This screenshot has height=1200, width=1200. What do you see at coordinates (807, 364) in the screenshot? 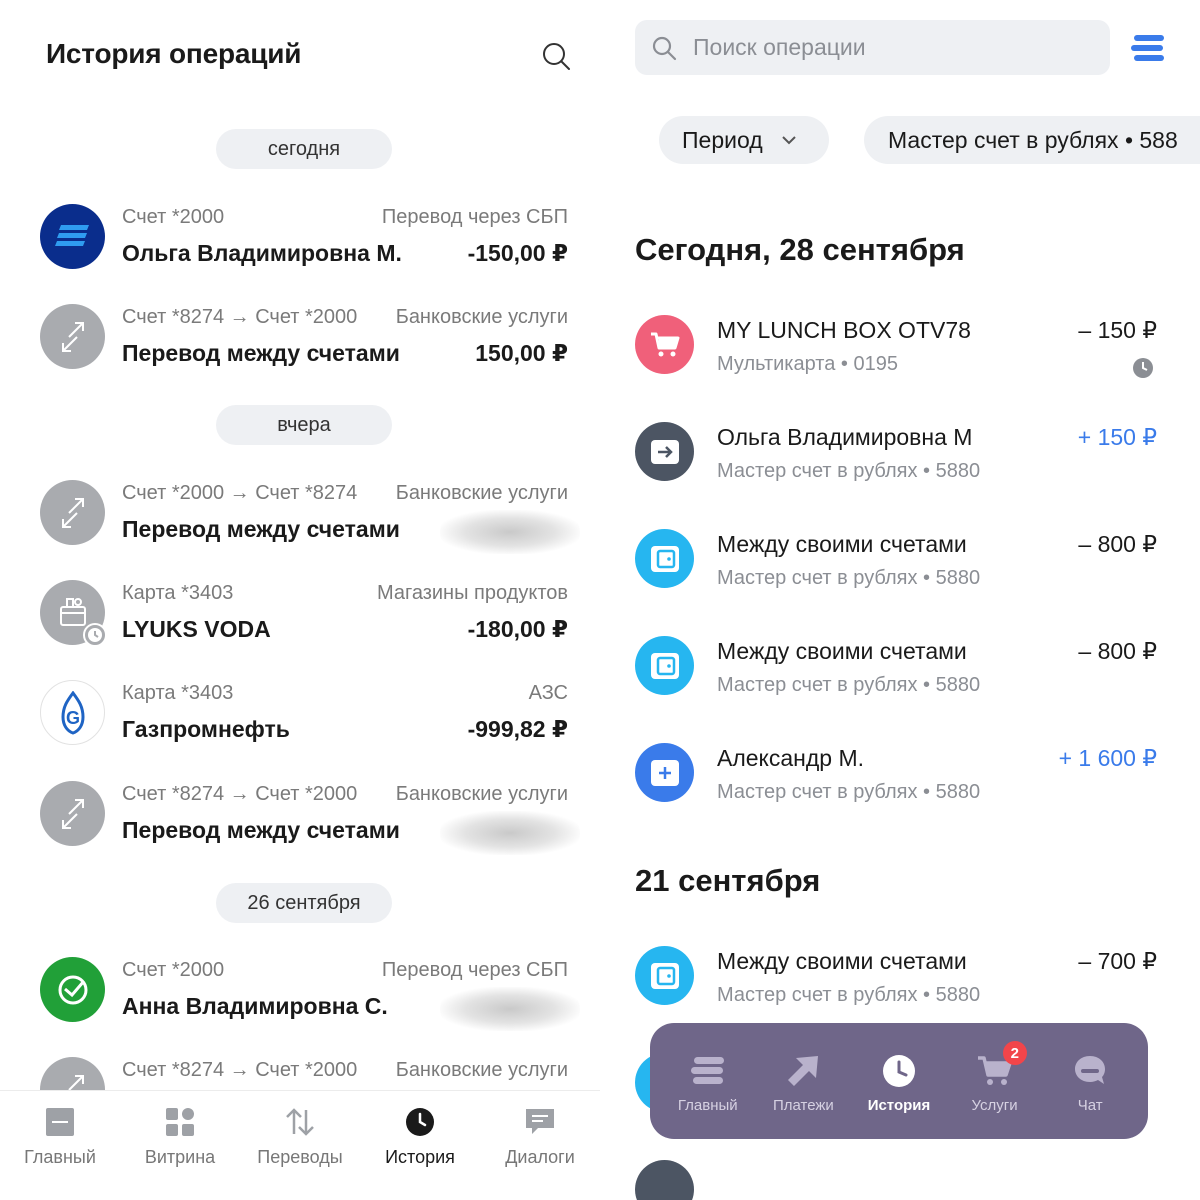
I see `operation-account: Мультикарта • 0195` at bounding box center [807, 364].